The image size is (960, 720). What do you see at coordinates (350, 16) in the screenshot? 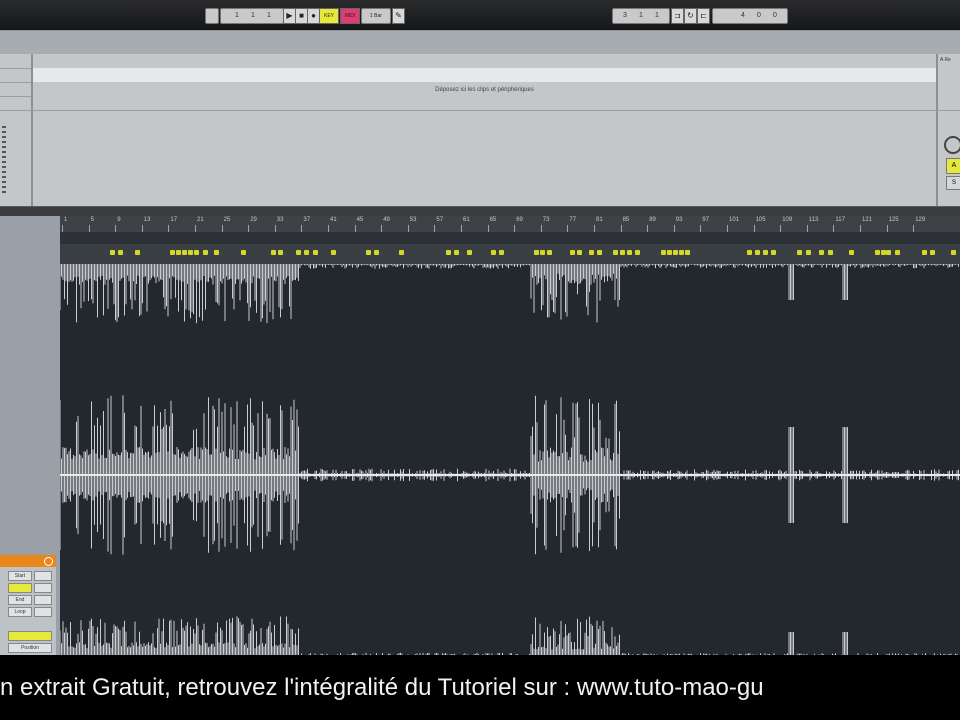
I see `midi-map-button: MIDI` at bounding box center [350, 16].